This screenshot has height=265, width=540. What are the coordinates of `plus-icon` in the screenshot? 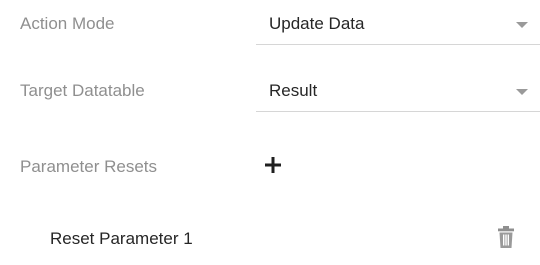 It's located at (273, 165).